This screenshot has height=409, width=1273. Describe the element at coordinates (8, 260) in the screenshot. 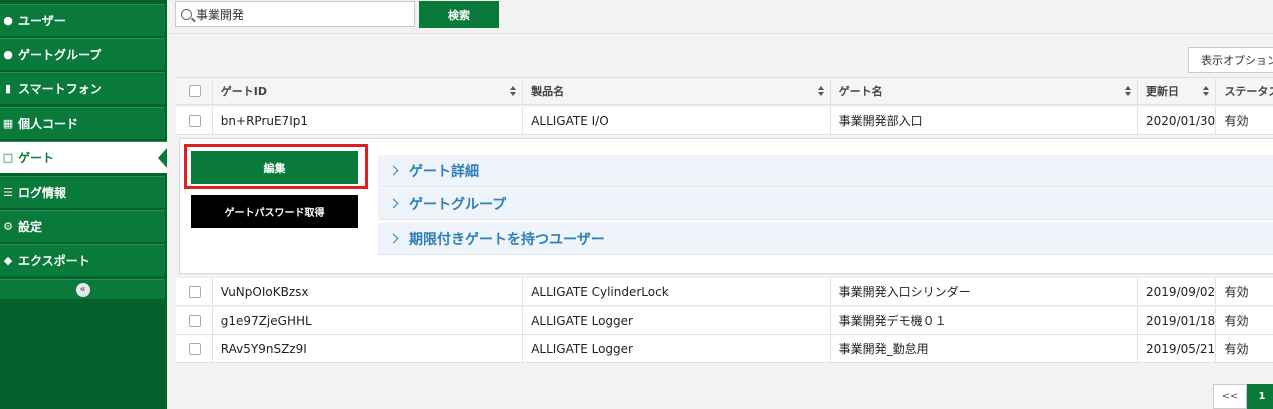

I see `export-icon: ◆` at that location.